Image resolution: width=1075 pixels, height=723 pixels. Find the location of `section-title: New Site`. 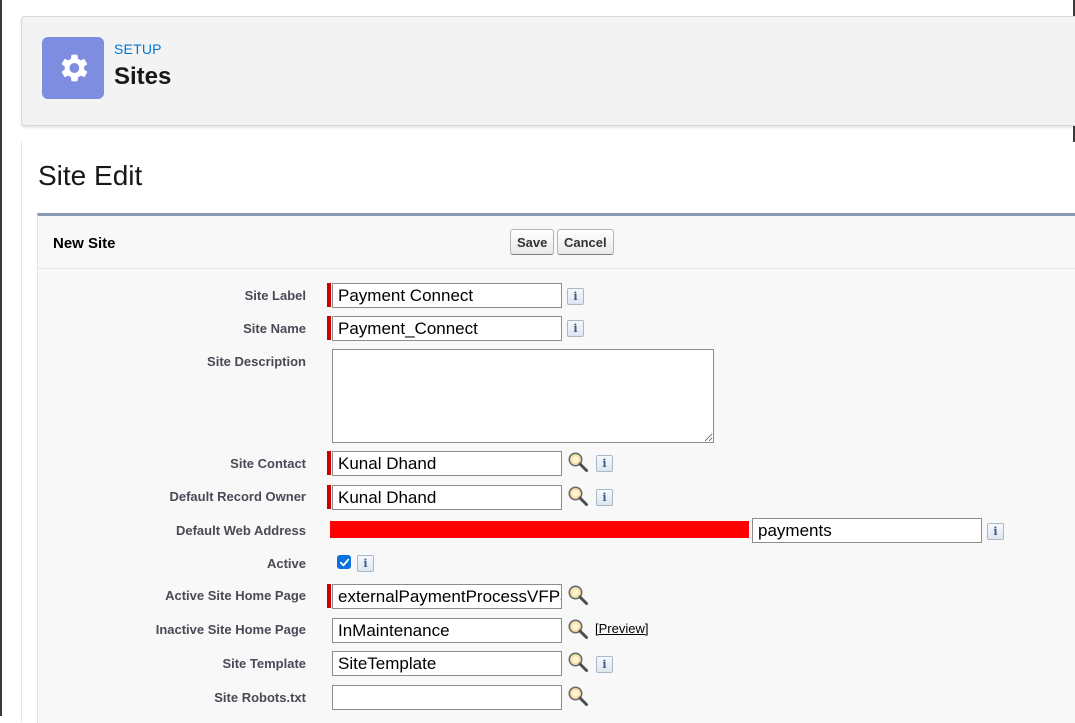

section-title: New Site is located at coordinates (84, 243).